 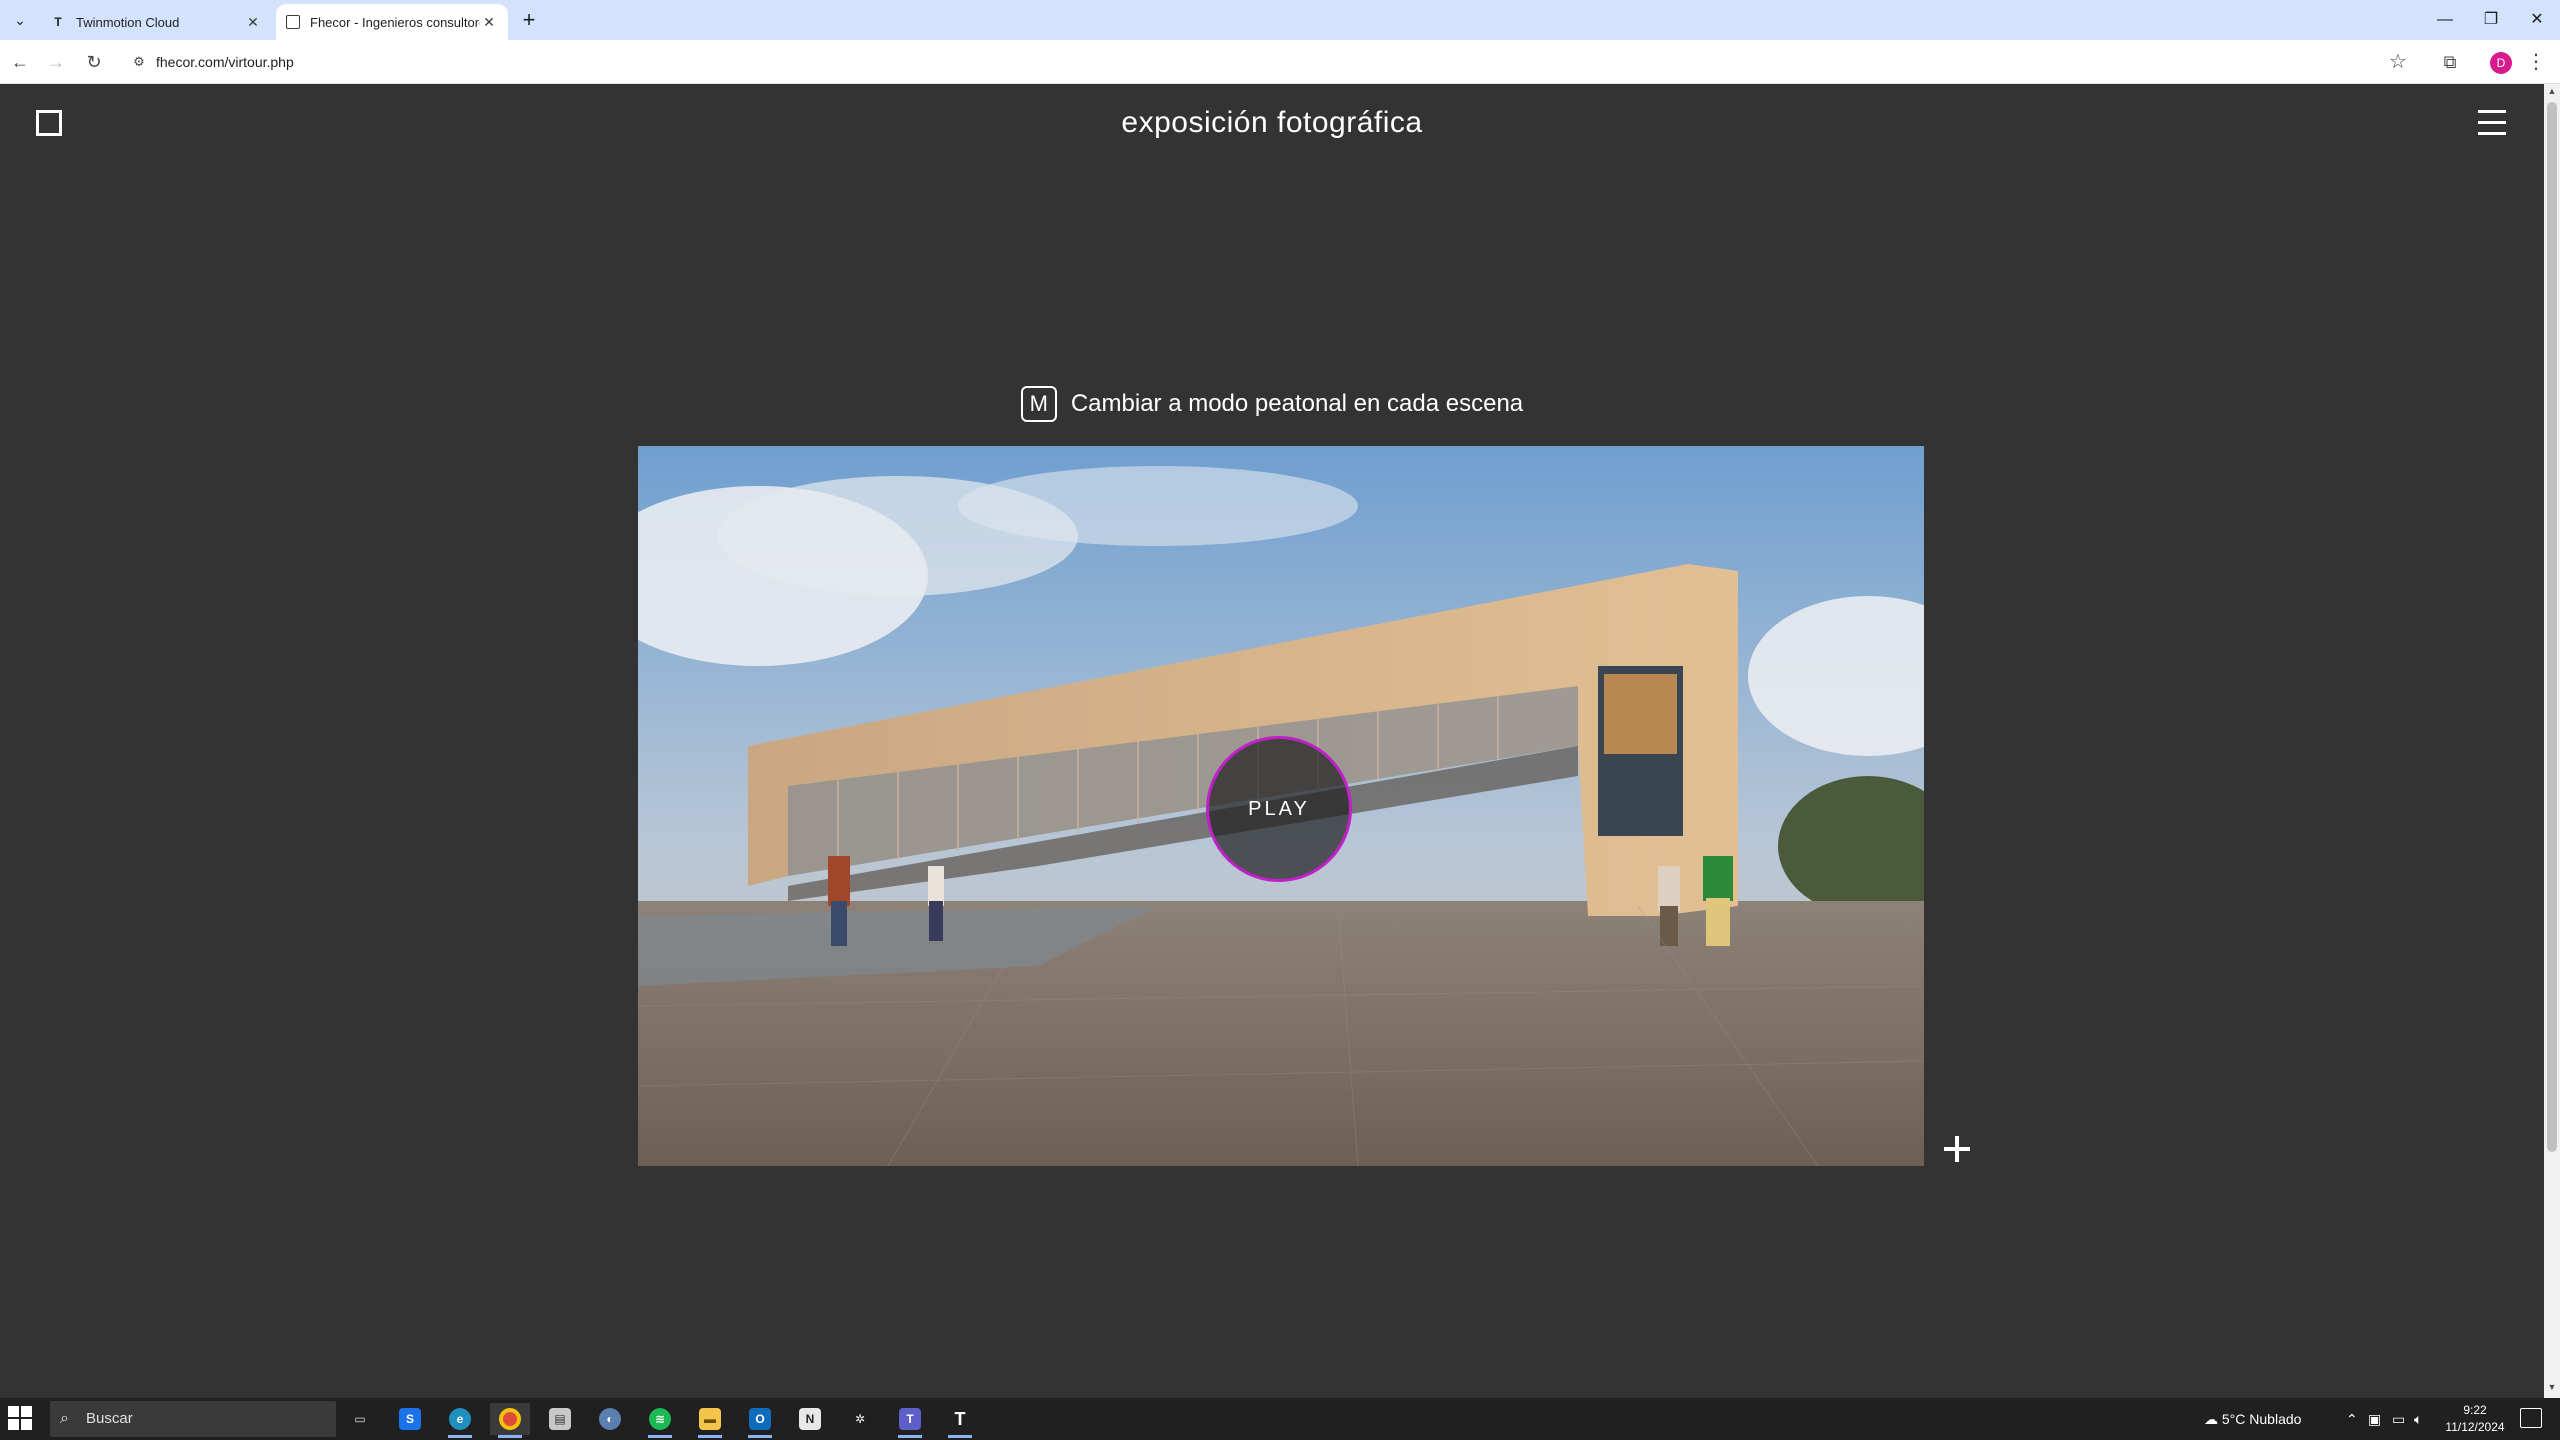 I want to click on search-placeholder: Buscar, so click(x=109, y=1418).